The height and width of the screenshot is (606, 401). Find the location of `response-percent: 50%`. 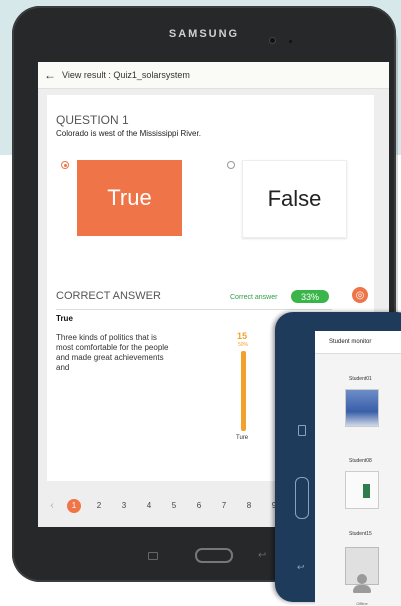

response-percent: 50% is located at coordinates (243, 345).